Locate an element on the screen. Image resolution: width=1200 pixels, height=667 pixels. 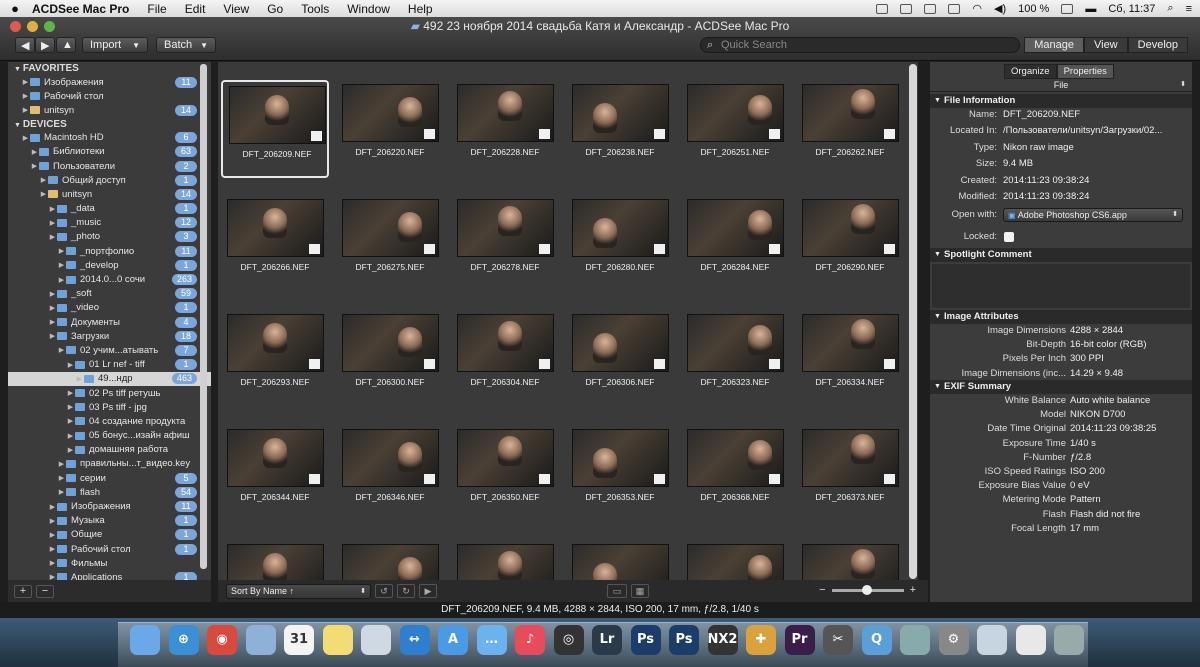
slider-knob is located at coordinates (866, 589).